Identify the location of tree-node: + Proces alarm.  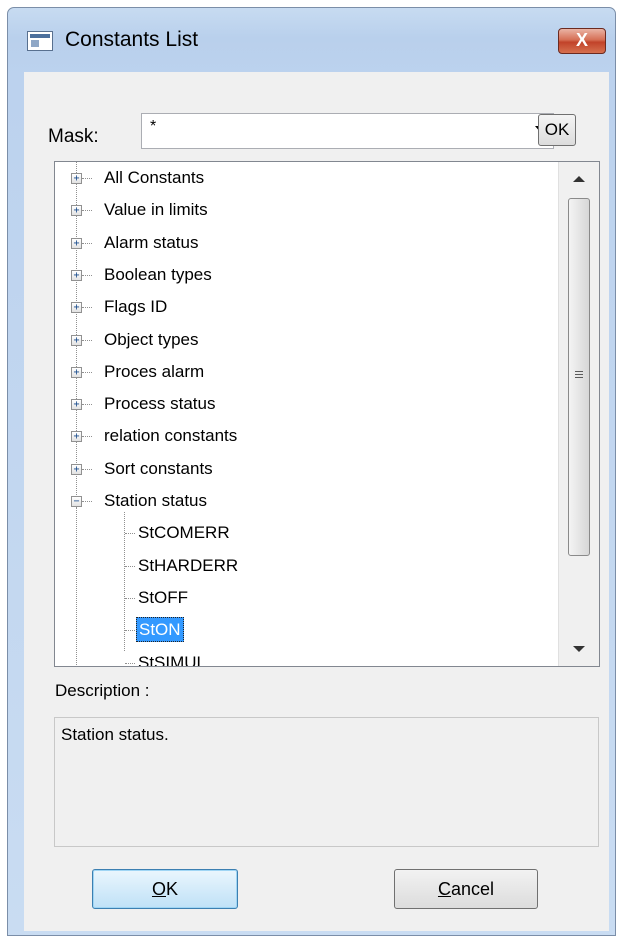
(305, 372).